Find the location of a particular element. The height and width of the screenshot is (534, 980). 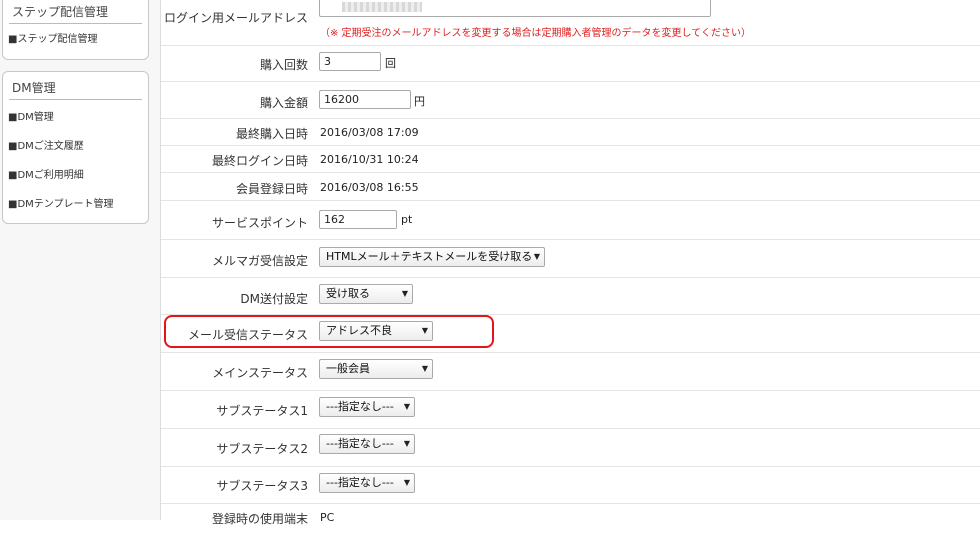

sub-status3-label: サブステータス3 is located at coordinates (262, 486).